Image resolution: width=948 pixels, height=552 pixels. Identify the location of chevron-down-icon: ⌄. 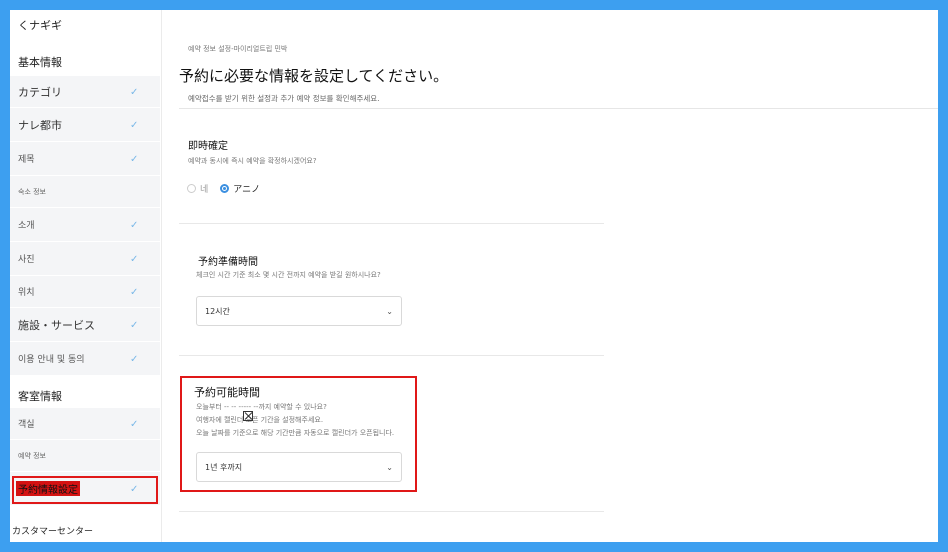
(389, 311).